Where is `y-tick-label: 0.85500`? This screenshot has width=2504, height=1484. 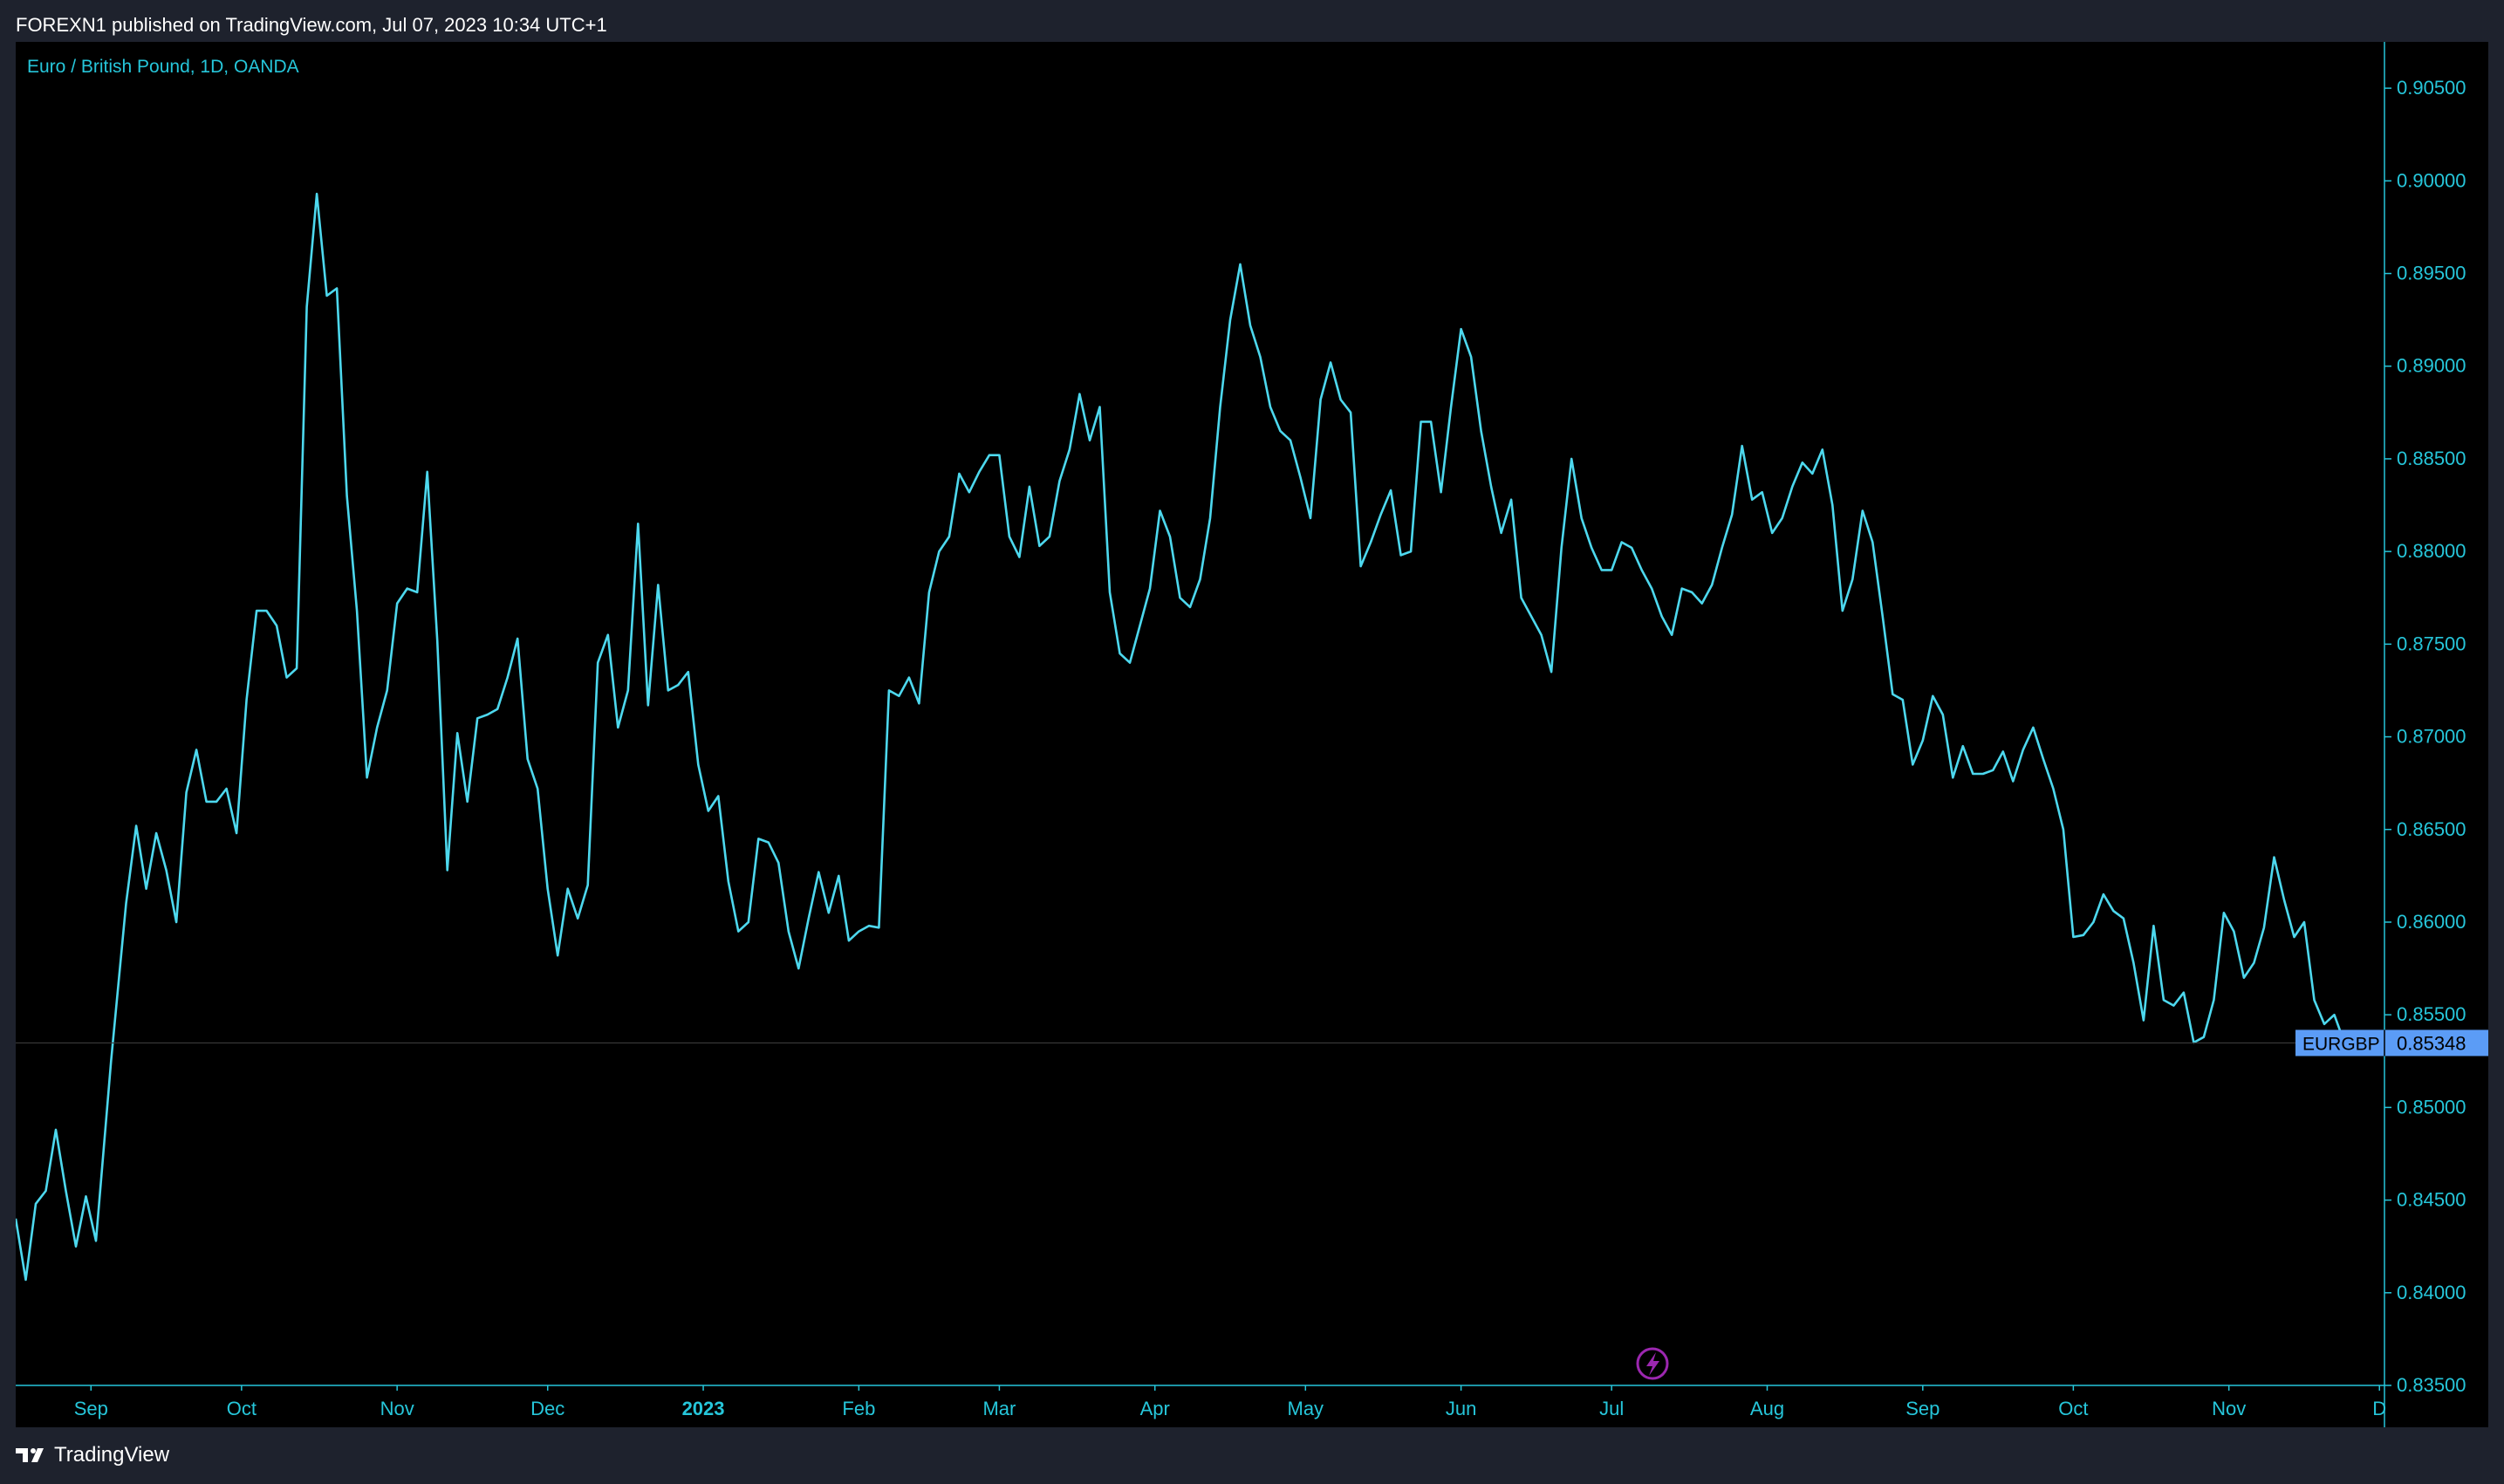 y-tick-label: 0.85500 is located at coordinates (2431, 1014).